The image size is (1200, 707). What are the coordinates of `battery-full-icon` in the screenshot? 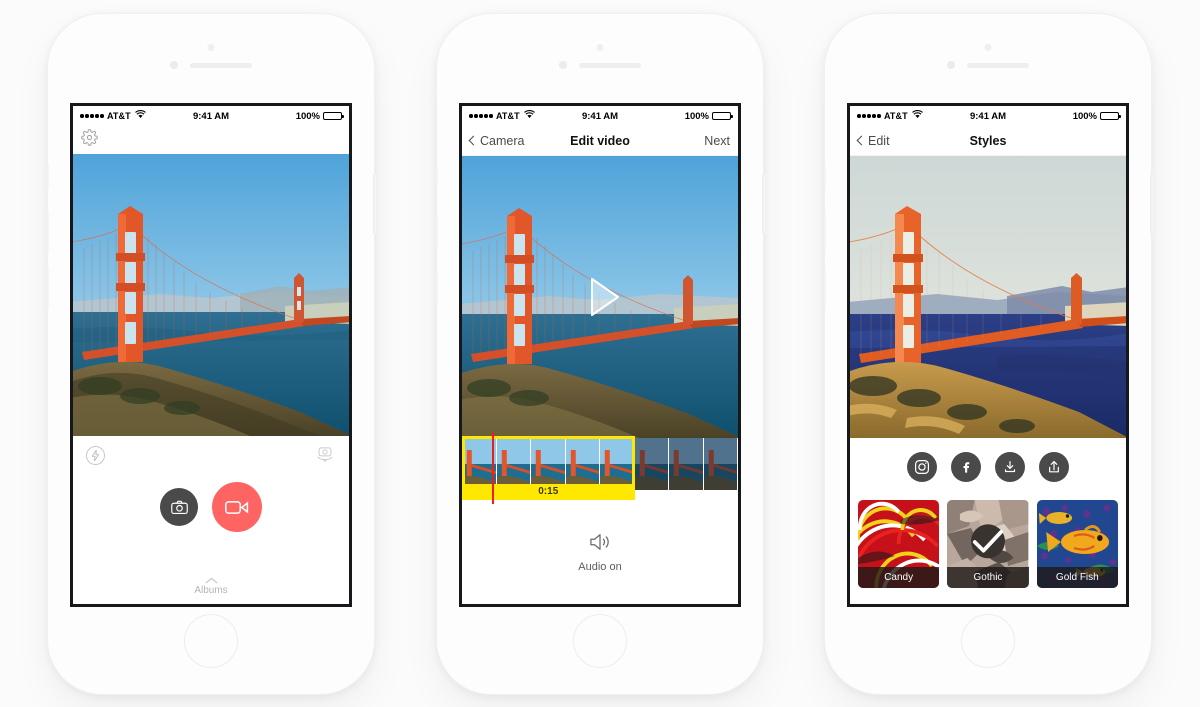 It's located at (1111, 116).